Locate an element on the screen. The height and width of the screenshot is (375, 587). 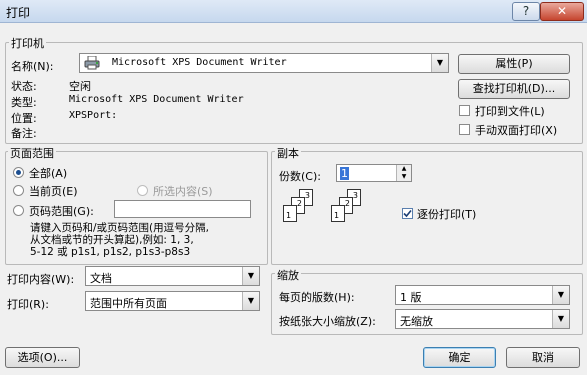
print-what-value: 文档 is located at coordinates (101, 278).